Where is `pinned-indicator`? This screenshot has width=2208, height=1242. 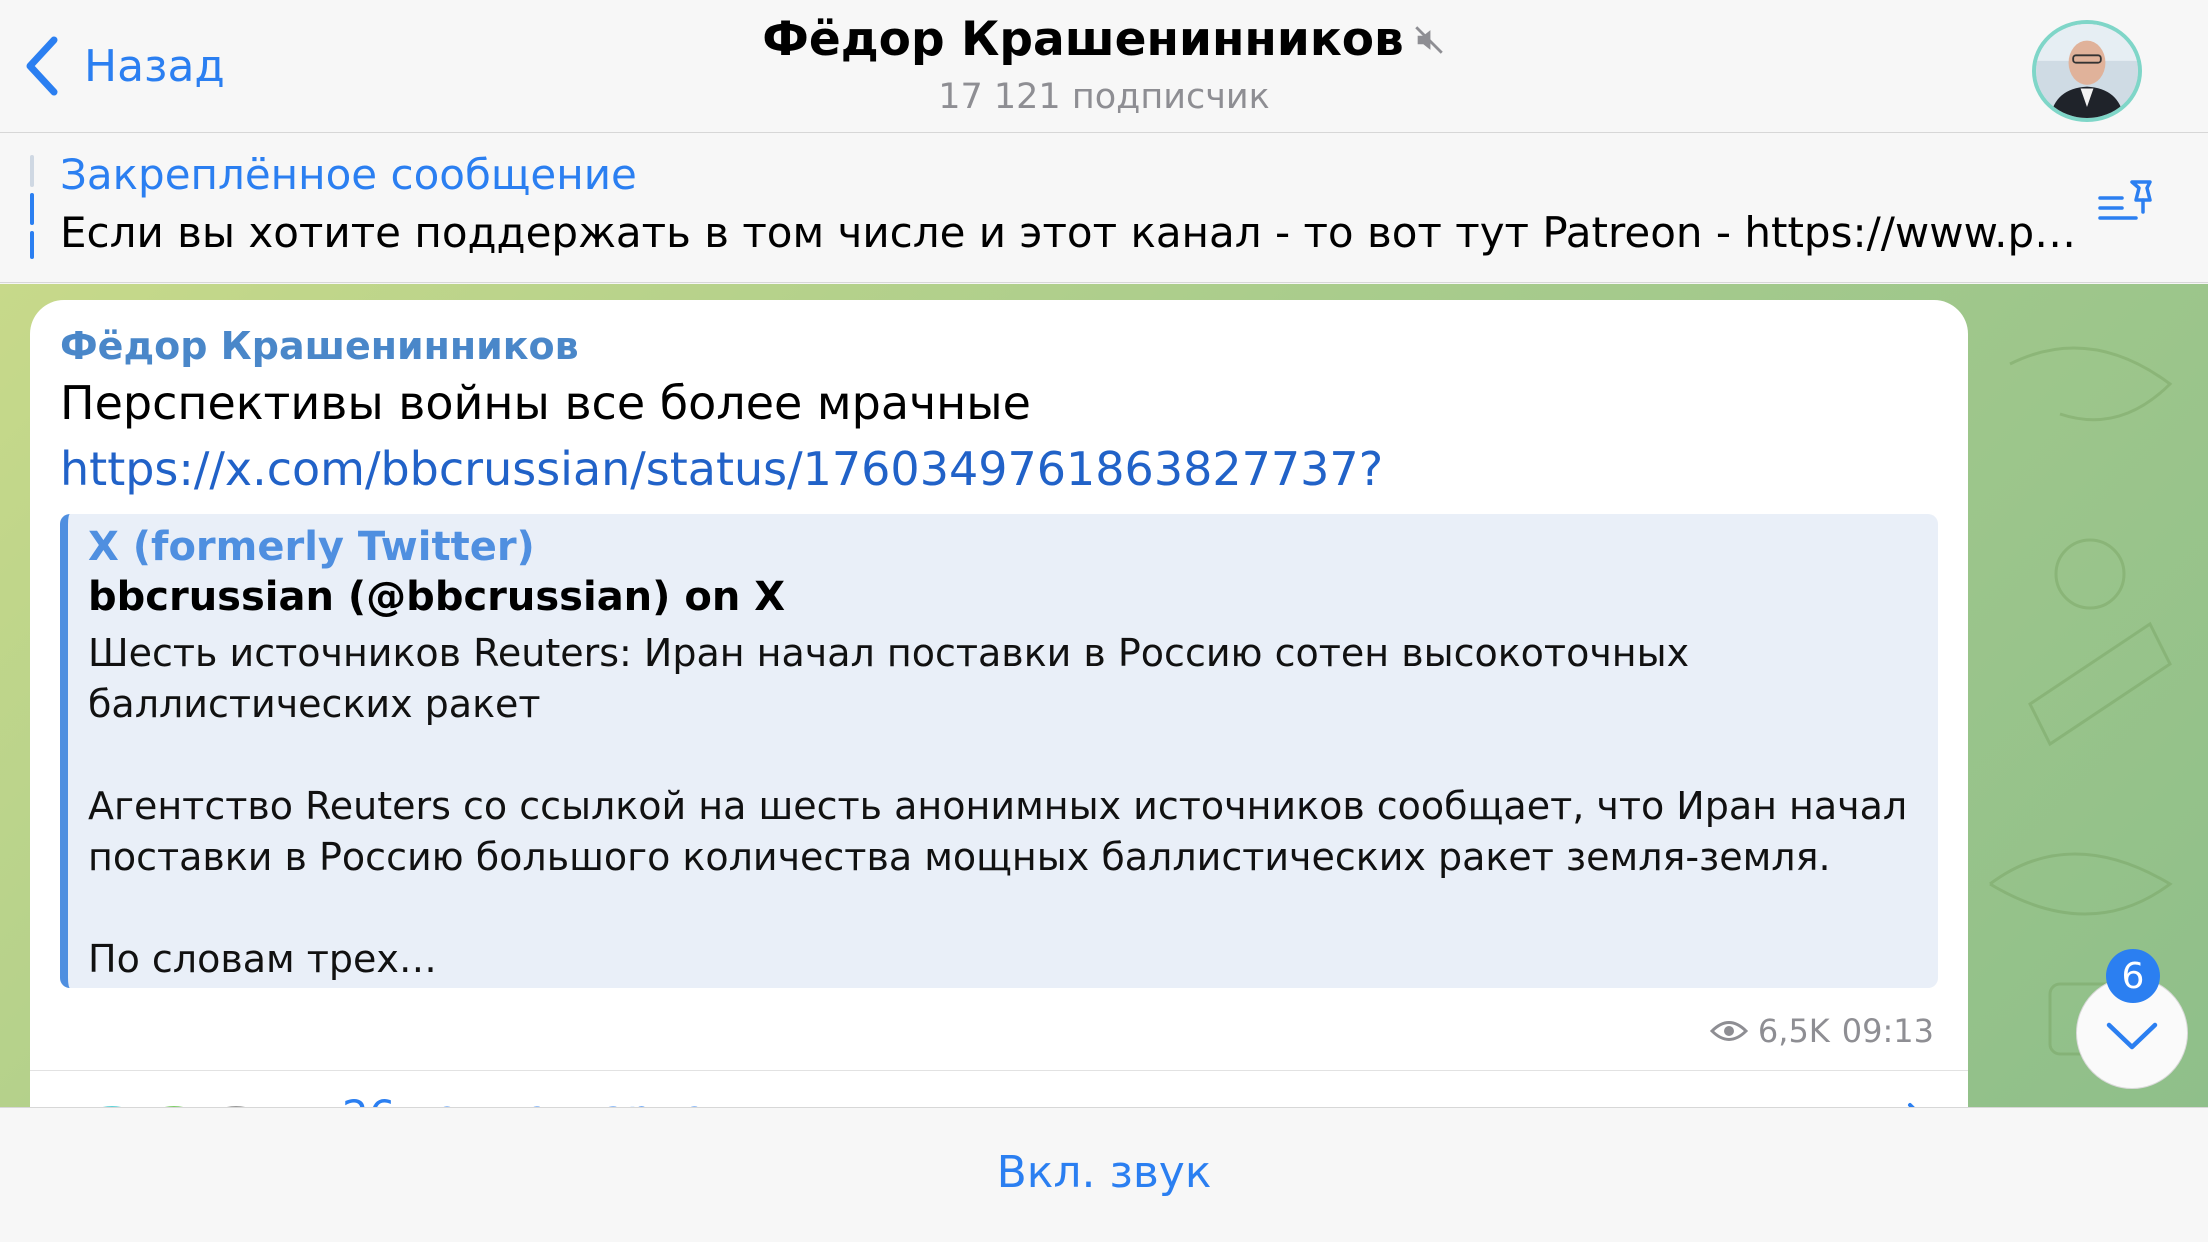 pinned-indicator is located at coordinates (32, 210).